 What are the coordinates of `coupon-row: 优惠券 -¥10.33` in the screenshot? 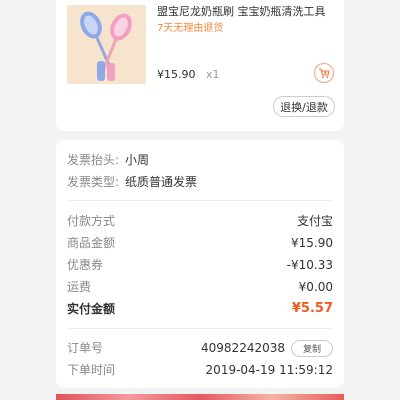 It's located at (200, 265).